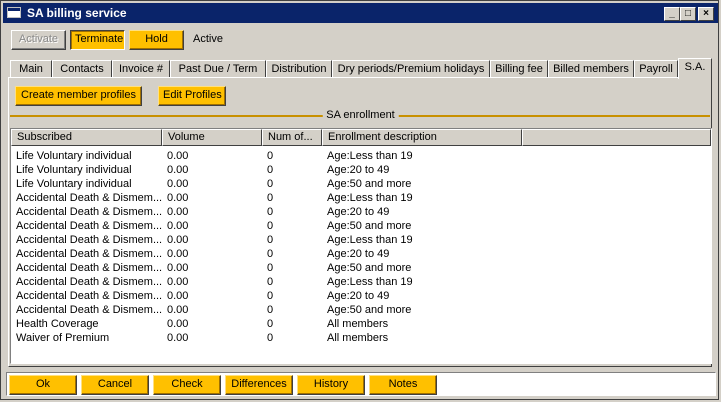  Describe the element at coordinates (38, 40) in the screenshot. I see `activate-button: Activate` at that location.